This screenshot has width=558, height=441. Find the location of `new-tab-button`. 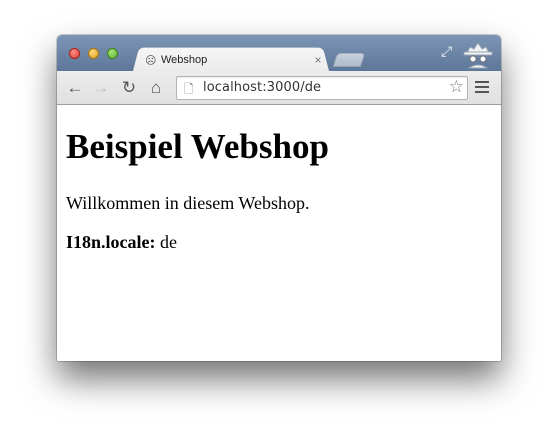

new-tab-button is located at coordinates (349, 60).